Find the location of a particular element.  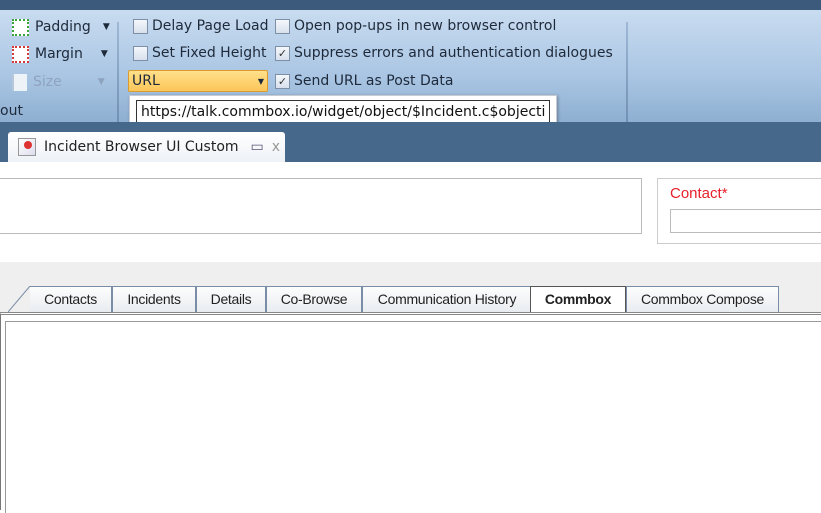

tab-communication-history: Communication History is located at coordinates (447, 299).